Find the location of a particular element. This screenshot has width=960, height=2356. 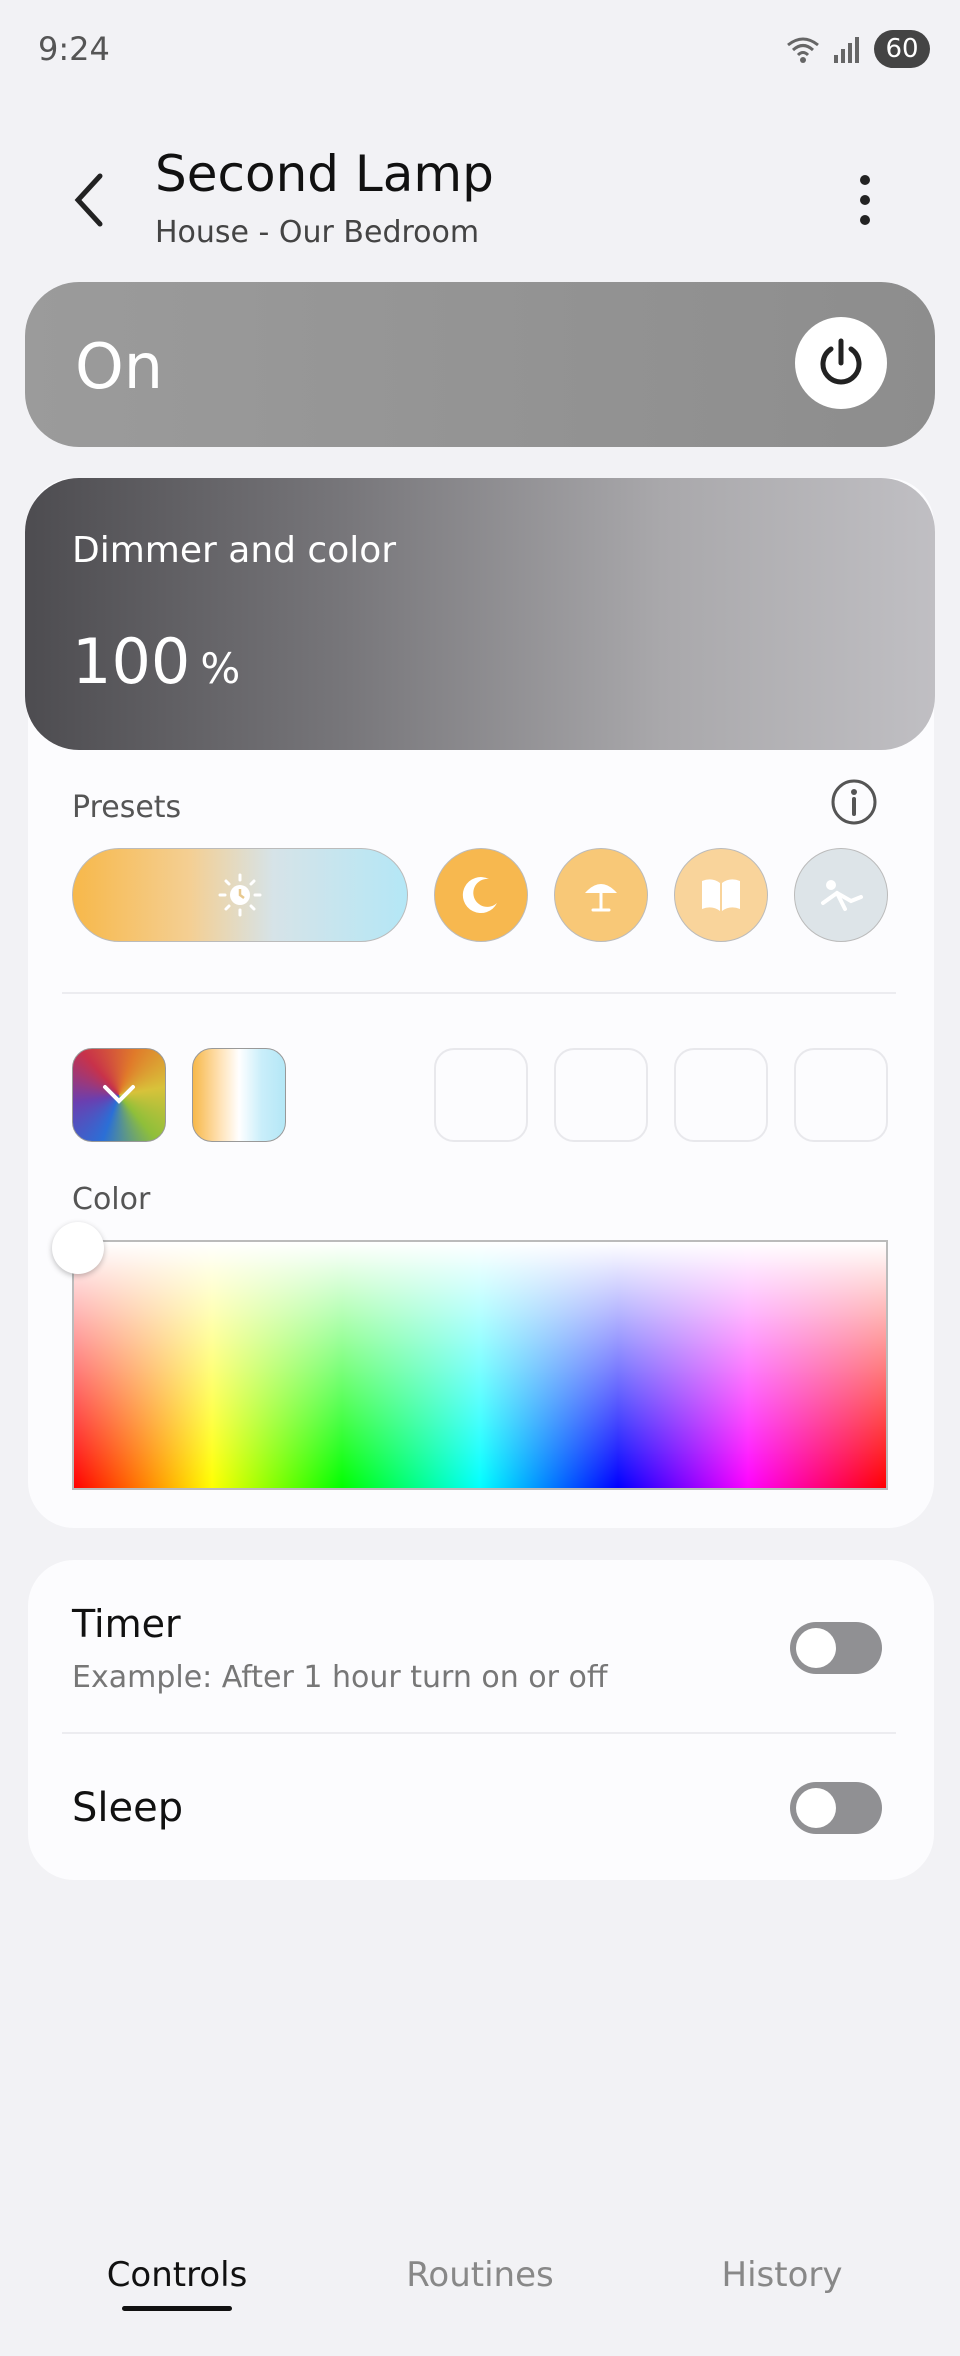

color-wheel-swatch is located at coordinates (119, 1095).